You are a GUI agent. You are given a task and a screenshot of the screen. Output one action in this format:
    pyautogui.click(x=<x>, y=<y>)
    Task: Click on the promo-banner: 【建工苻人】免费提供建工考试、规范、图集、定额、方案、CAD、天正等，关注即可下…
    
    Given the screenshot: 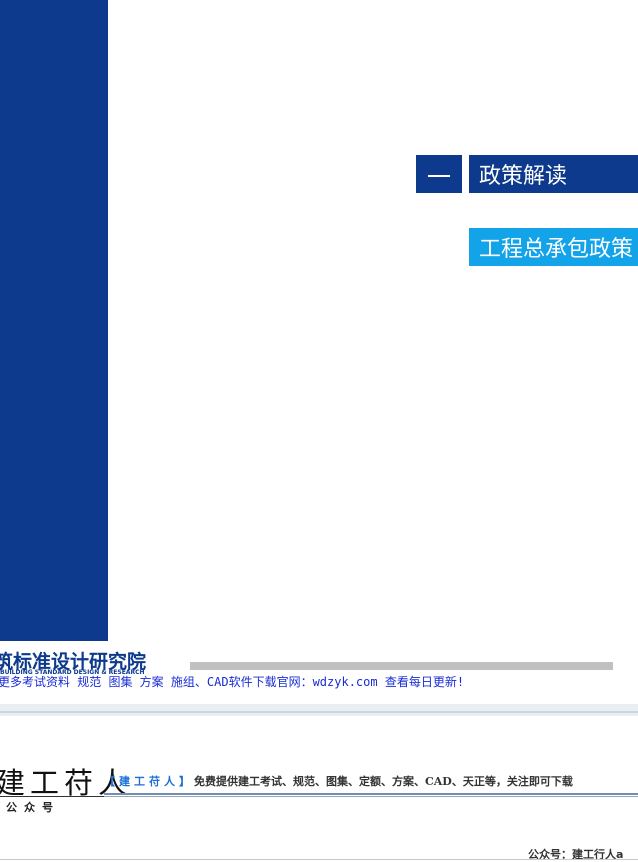 What is the action you would take?
    pyautogui.click(x=371, y=783)
    